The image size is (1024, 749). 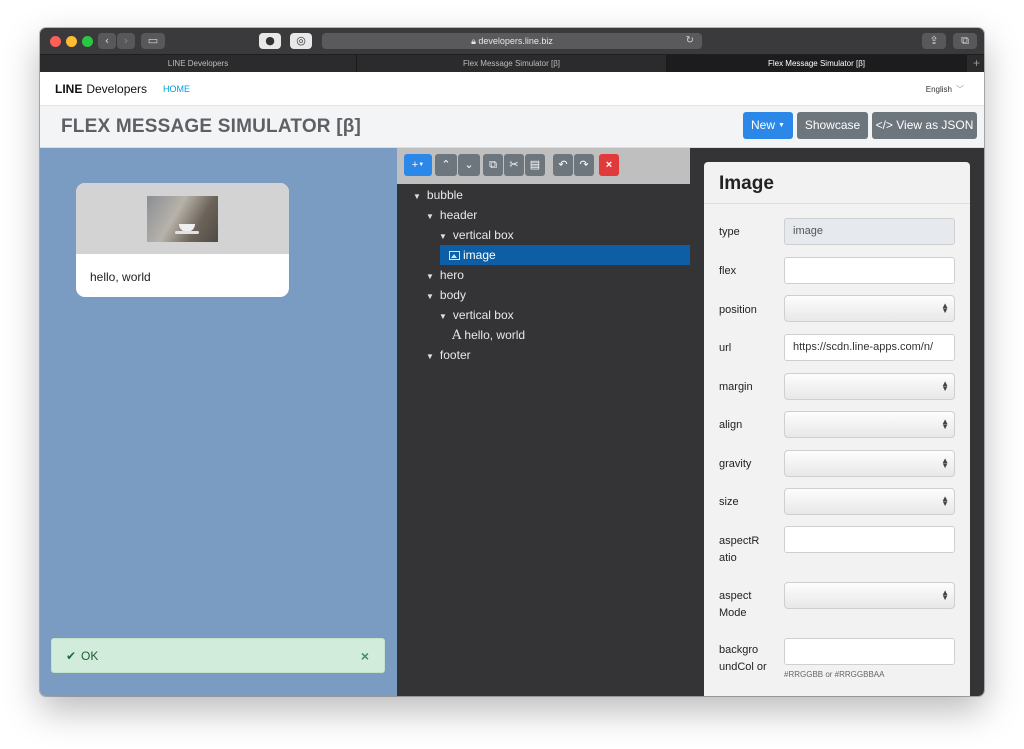 I want to click on tree-item-header-box: ▼ vertical box, so click(x=476, y=235).